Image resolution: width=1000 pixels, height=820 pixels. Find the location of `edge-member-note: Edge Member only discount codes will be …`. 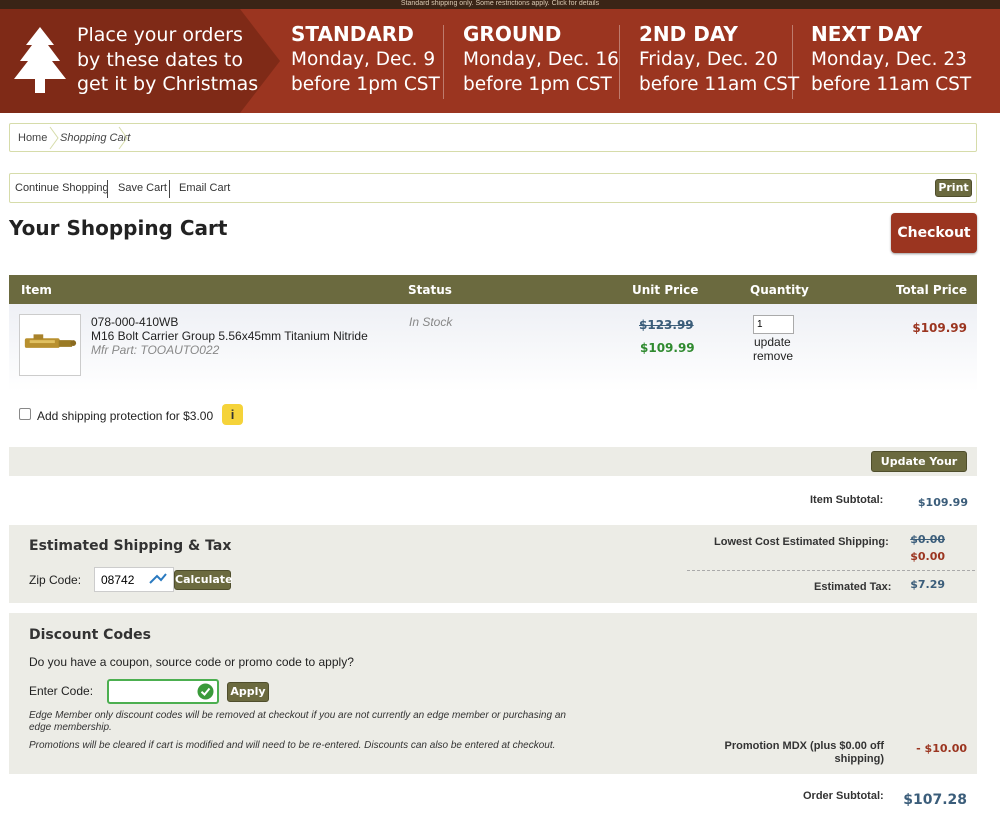

edge-member-note: Edge Member only discount codes will be … is located at coordinates (297, 721).